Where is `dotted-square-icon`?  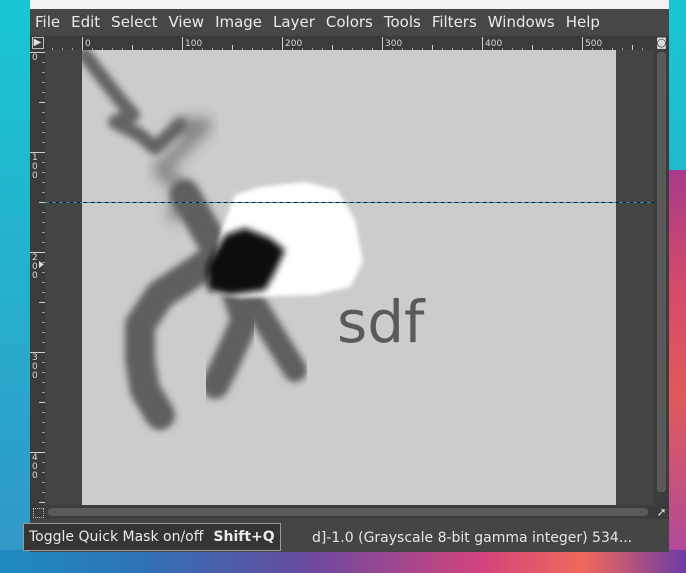 dotted-square-icon is located at coordinates (38, 513).